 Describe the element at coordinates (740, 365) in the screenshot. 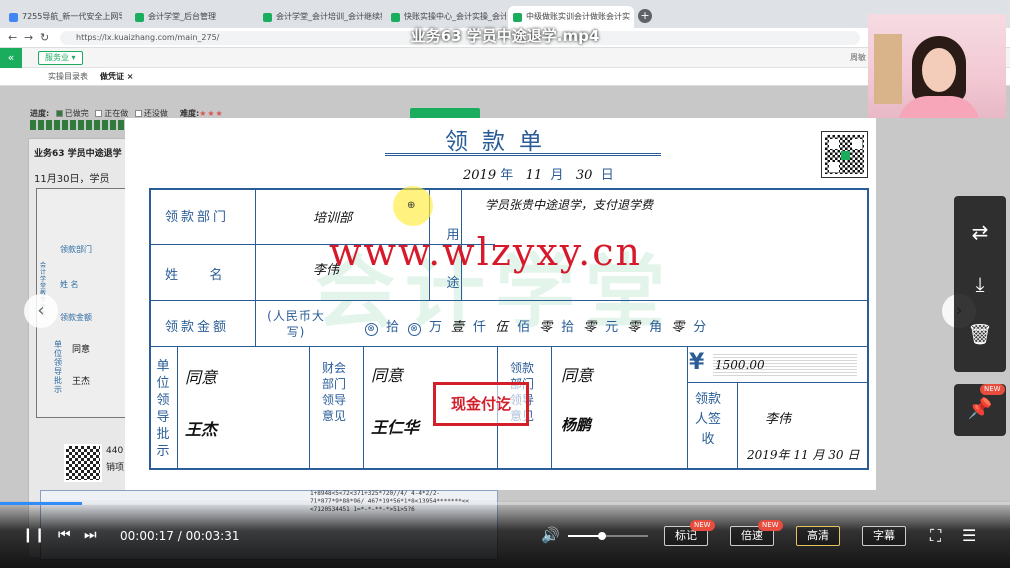

I see `amount-figure: 1500.00` at that location.